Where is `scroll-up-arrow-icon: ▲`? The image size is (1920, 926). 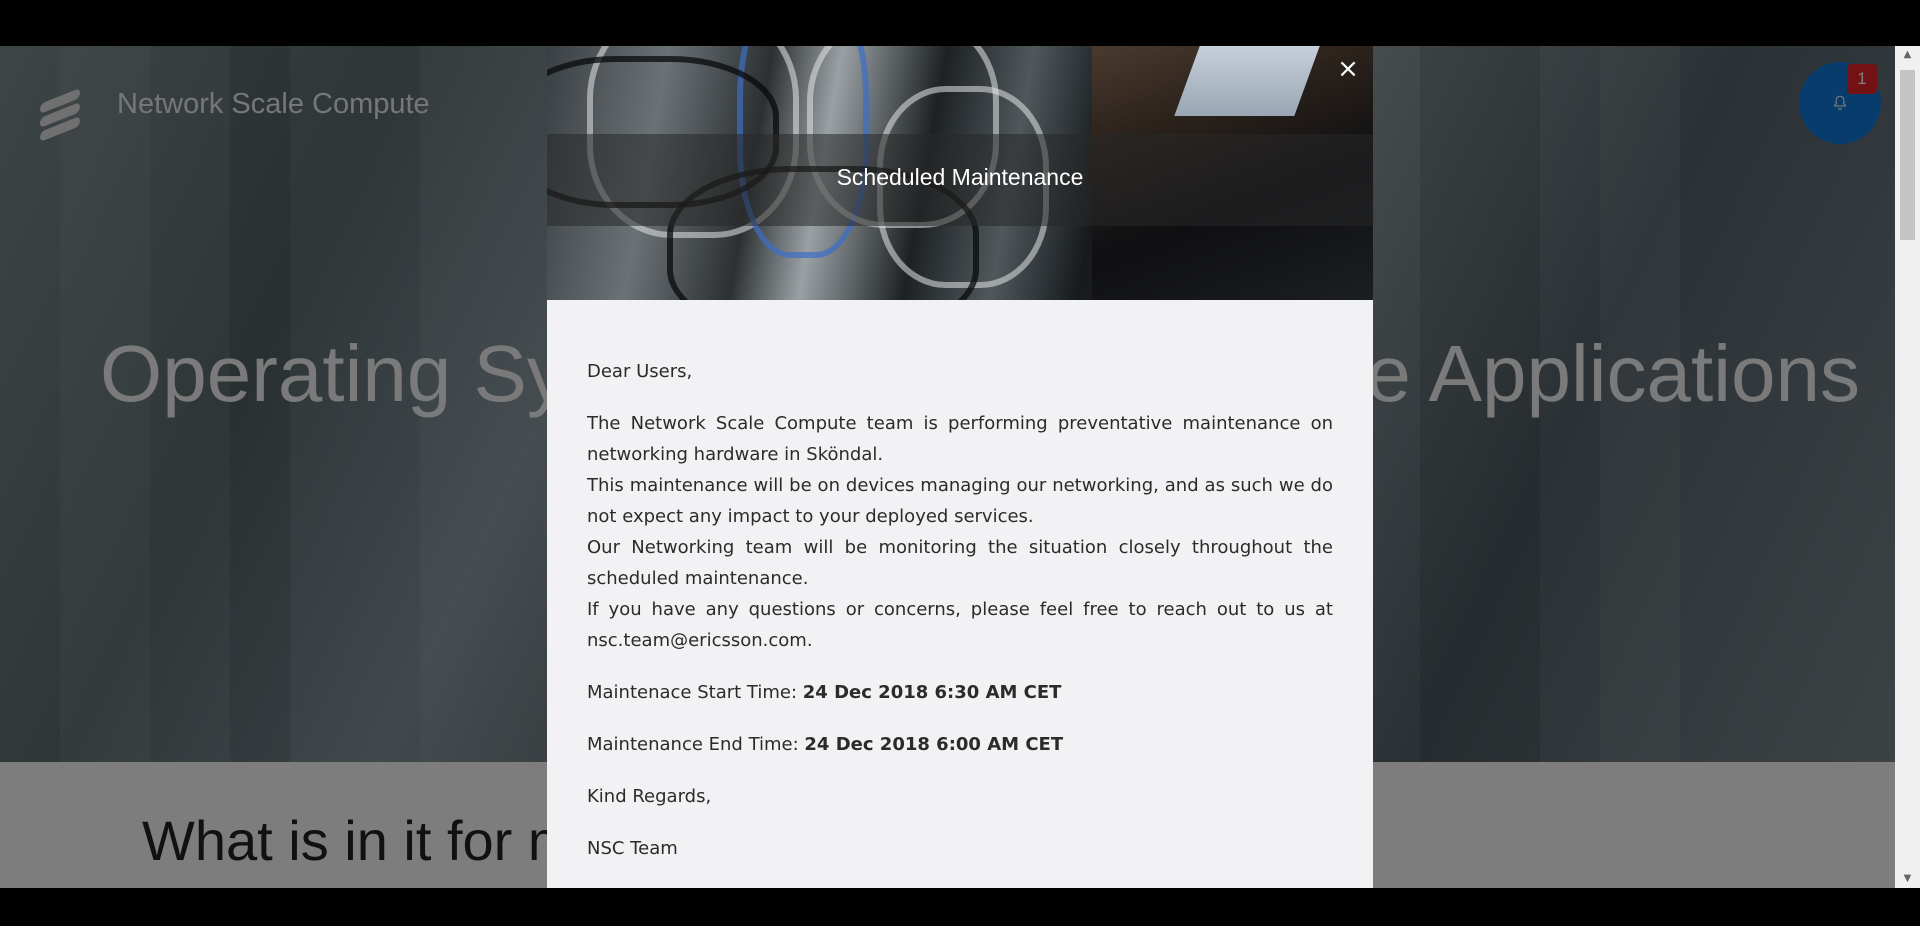
scroll-up-arrow-icon: ▲ is located at coordinates (1907, 55).